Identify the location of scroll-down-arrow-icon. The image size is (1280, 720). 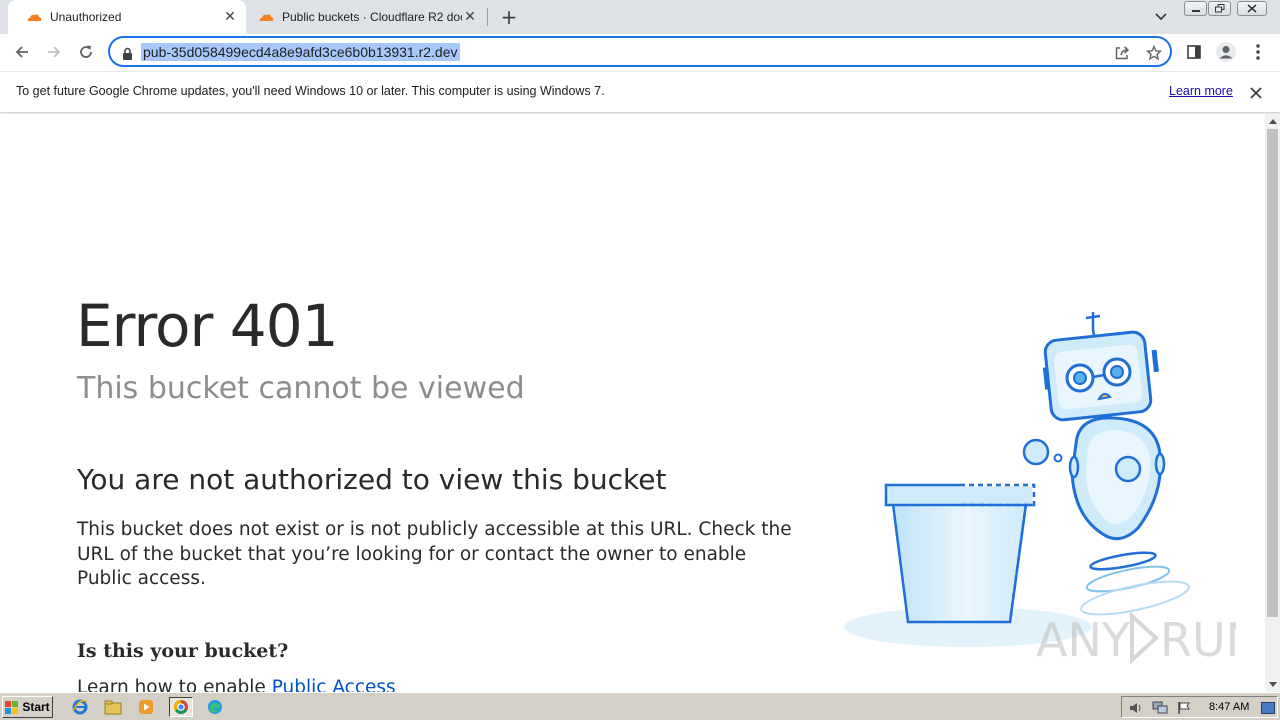
(1272, 684).